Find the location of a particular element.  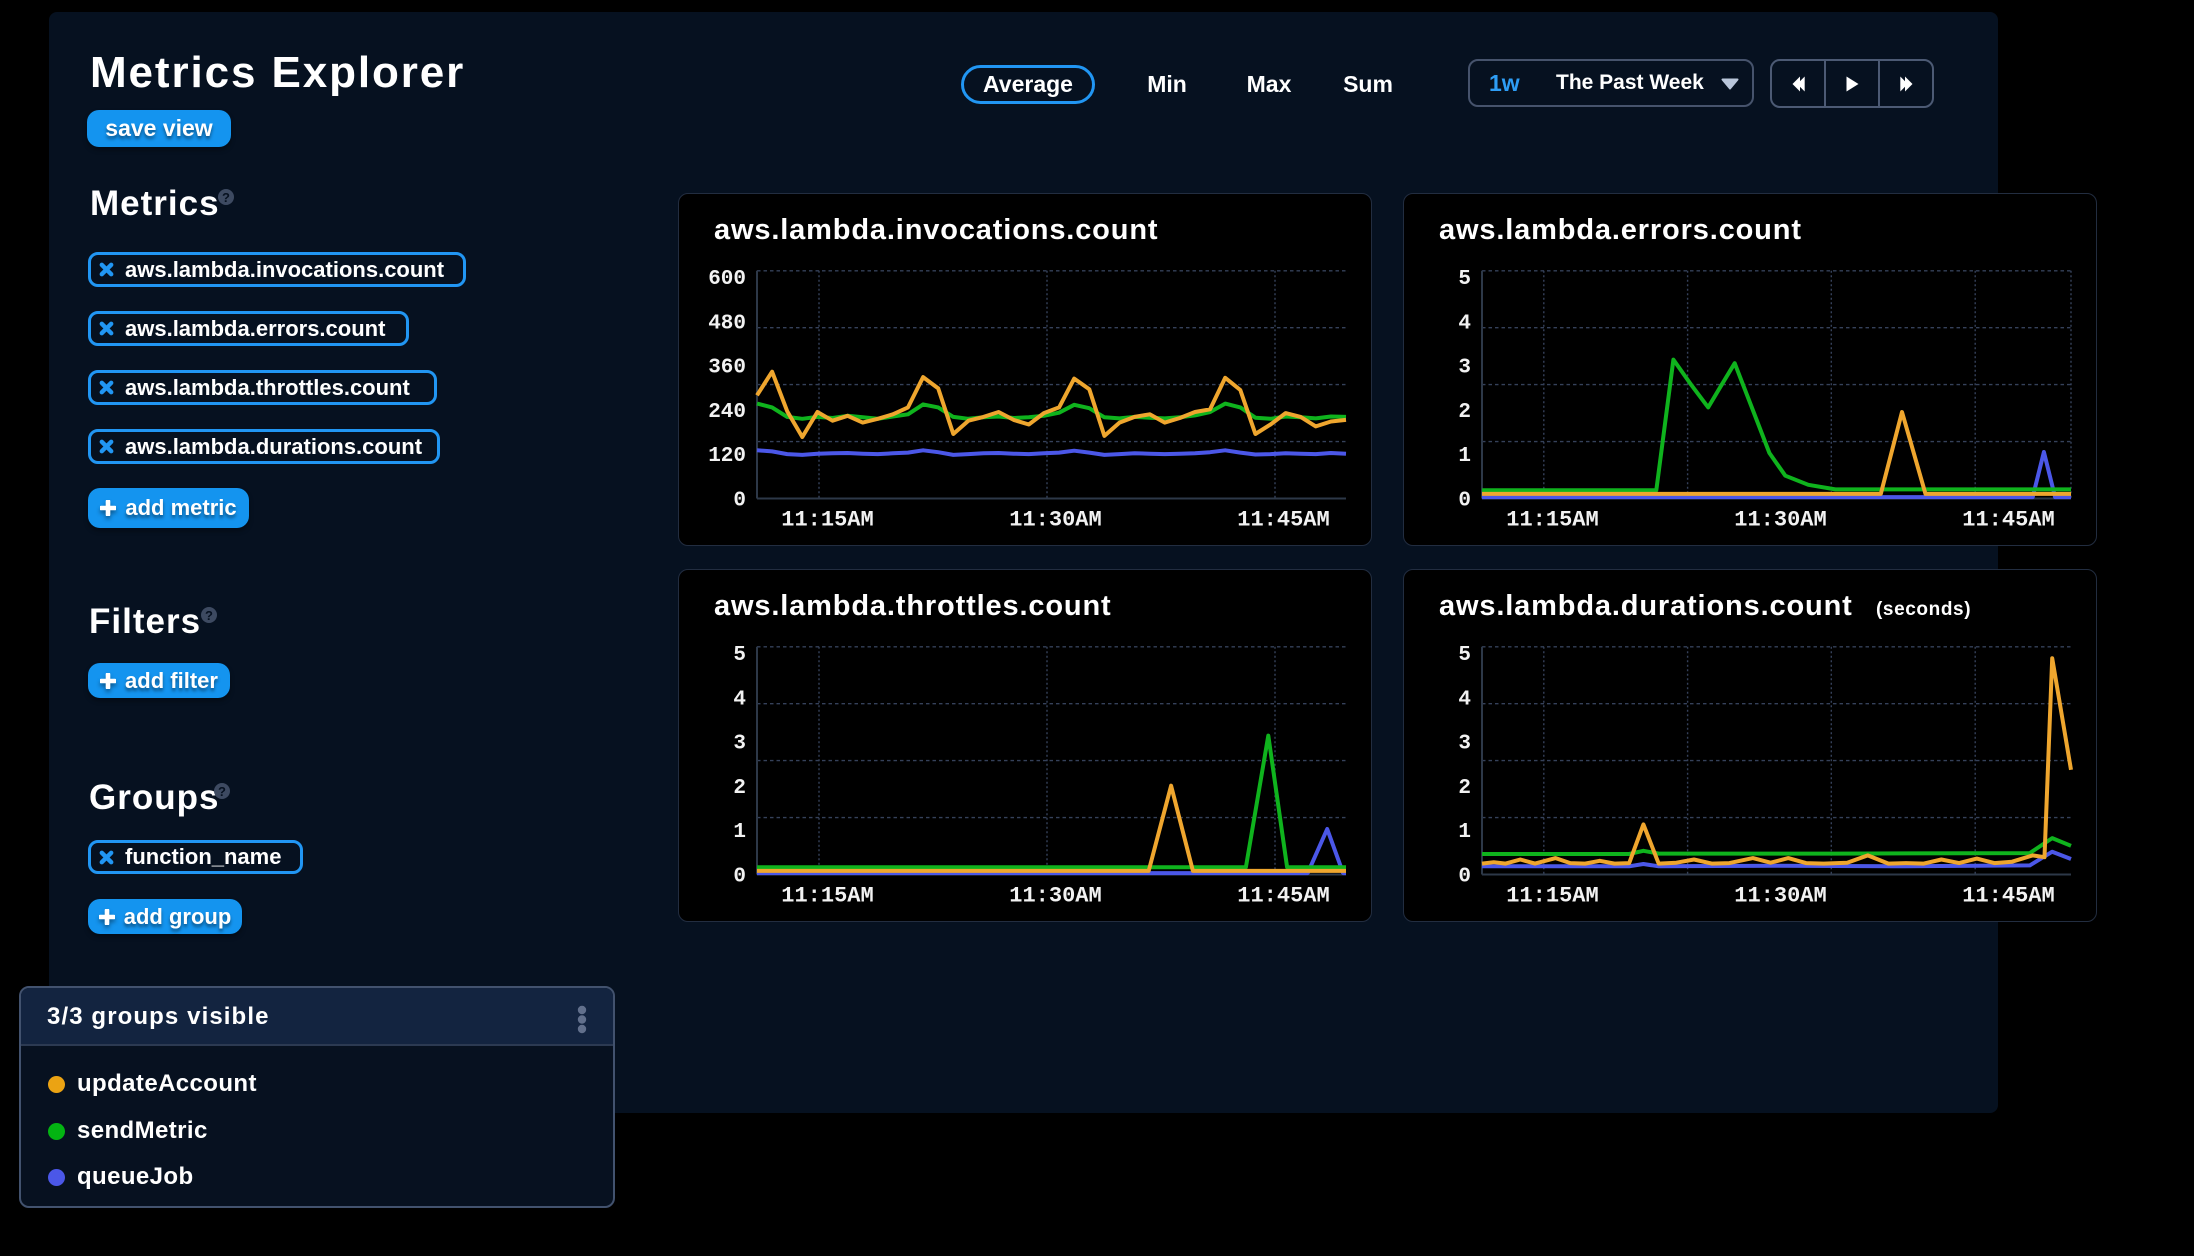

svg-text: (seconds) is located at coordinates (1923, 609).